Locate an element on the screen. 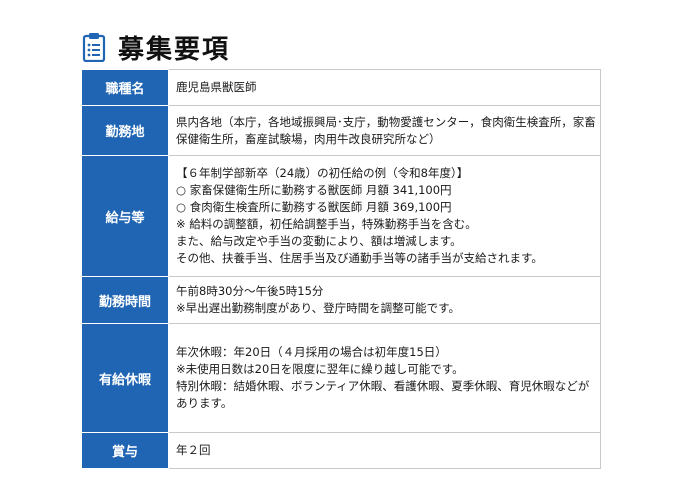 This screenshot has width=700, height=495. value-line: 鹿児島県獣医師 is located at coordinates (216, 87).